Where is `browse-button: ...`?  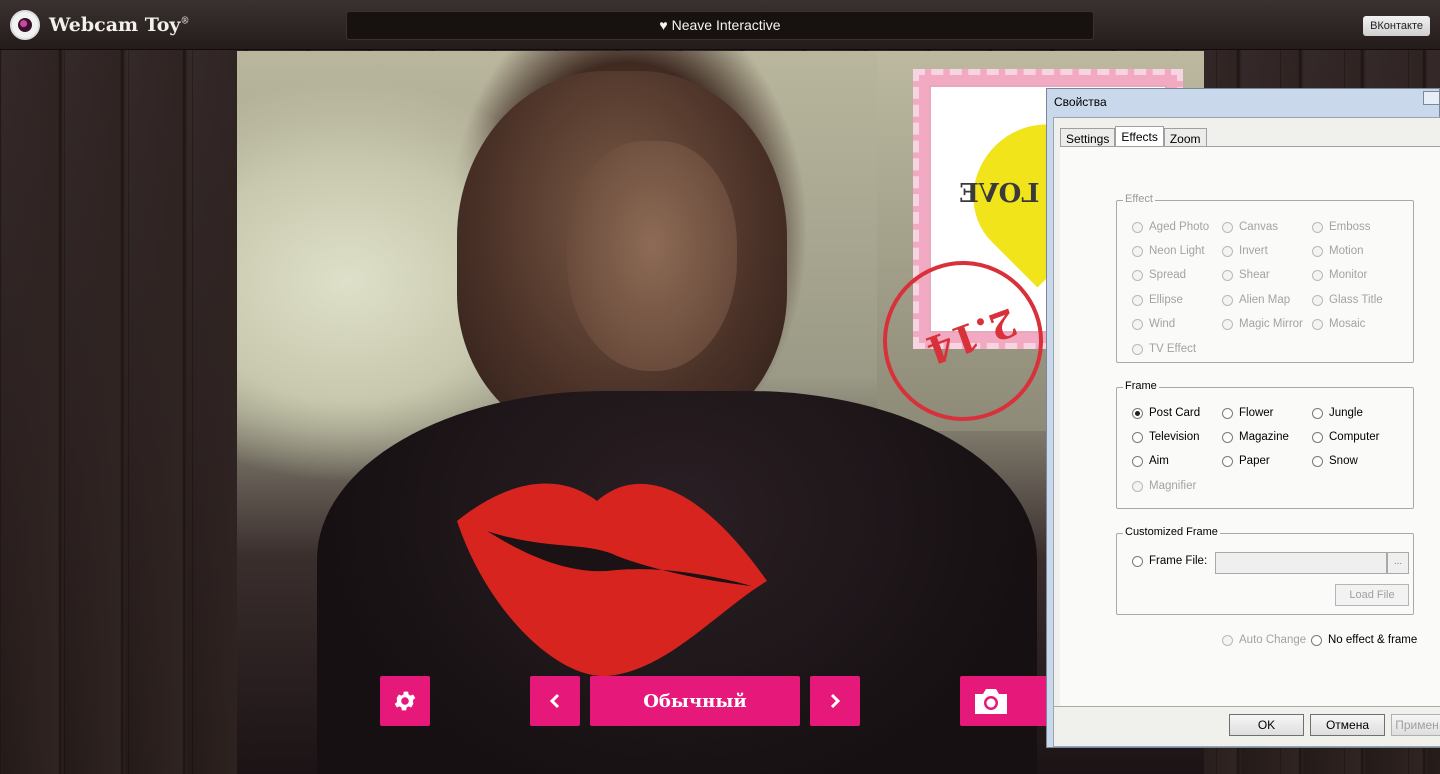
browse-button: ... is located at coordinates (1398, 563).